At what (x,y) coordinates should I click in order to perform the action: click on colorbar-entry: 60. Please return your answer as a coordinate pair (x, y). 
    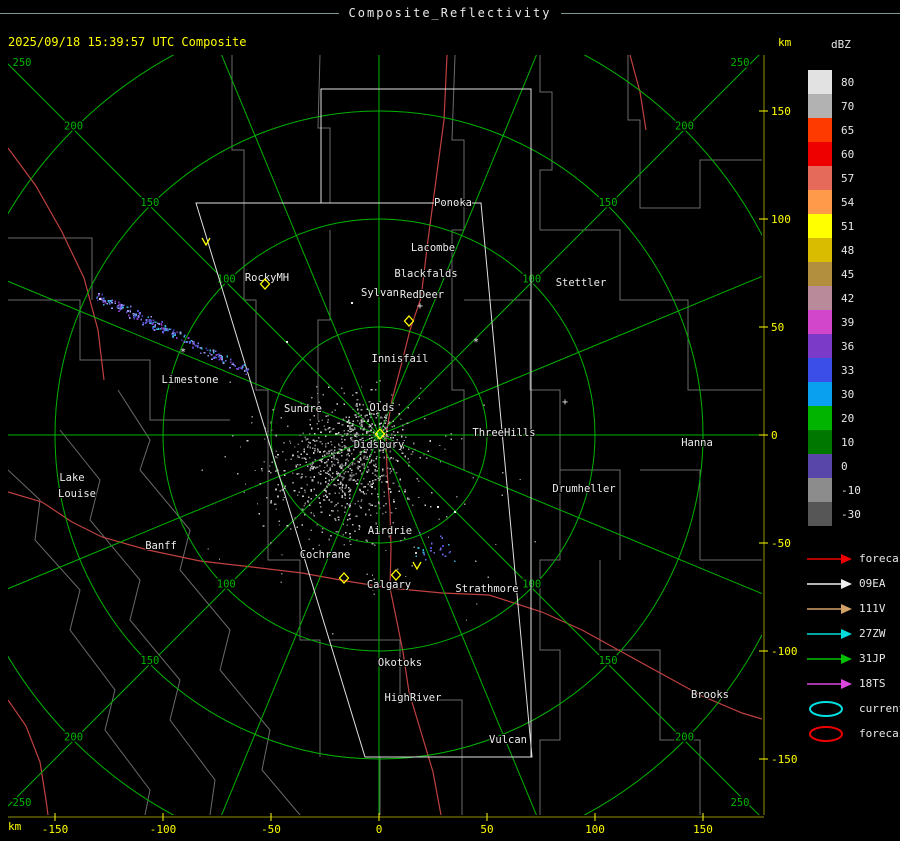
    Looking at the image, I should click on (834, 154).